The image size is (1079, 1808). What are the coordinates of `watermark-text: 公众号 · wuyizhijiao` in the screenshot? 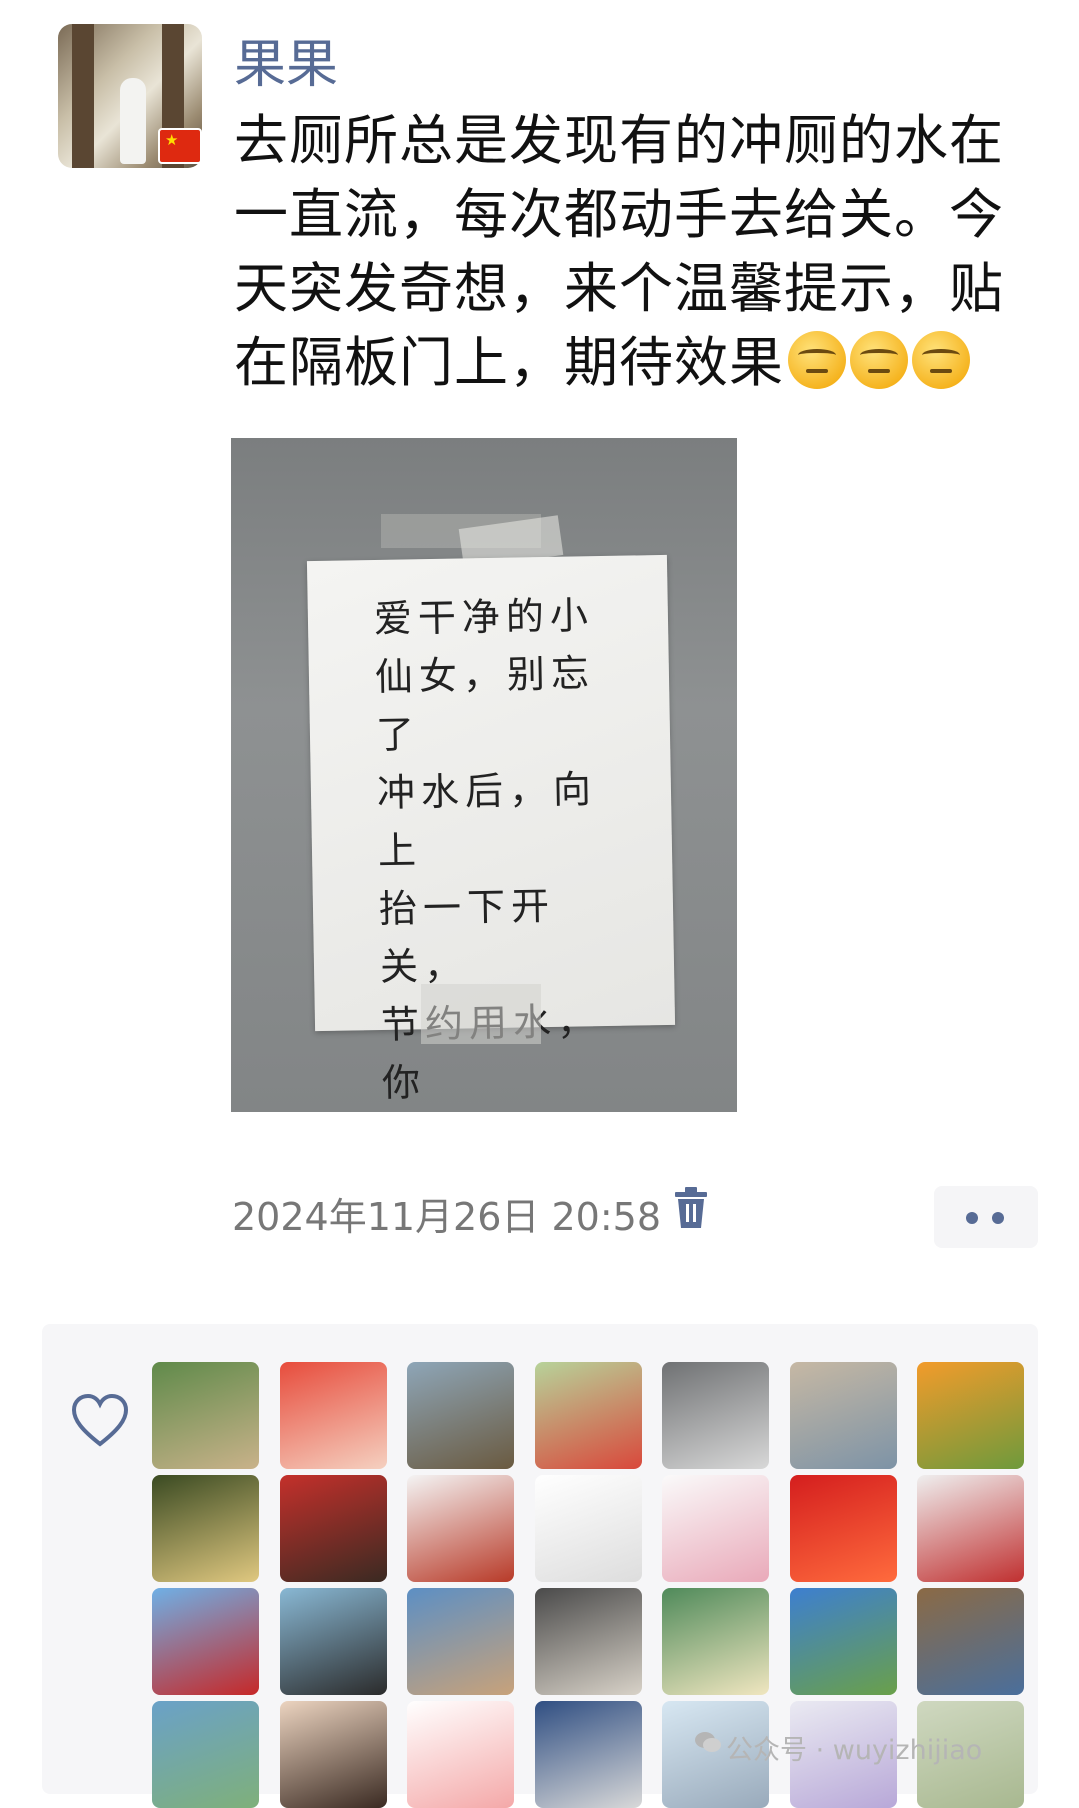 It's located at (854, 1750).